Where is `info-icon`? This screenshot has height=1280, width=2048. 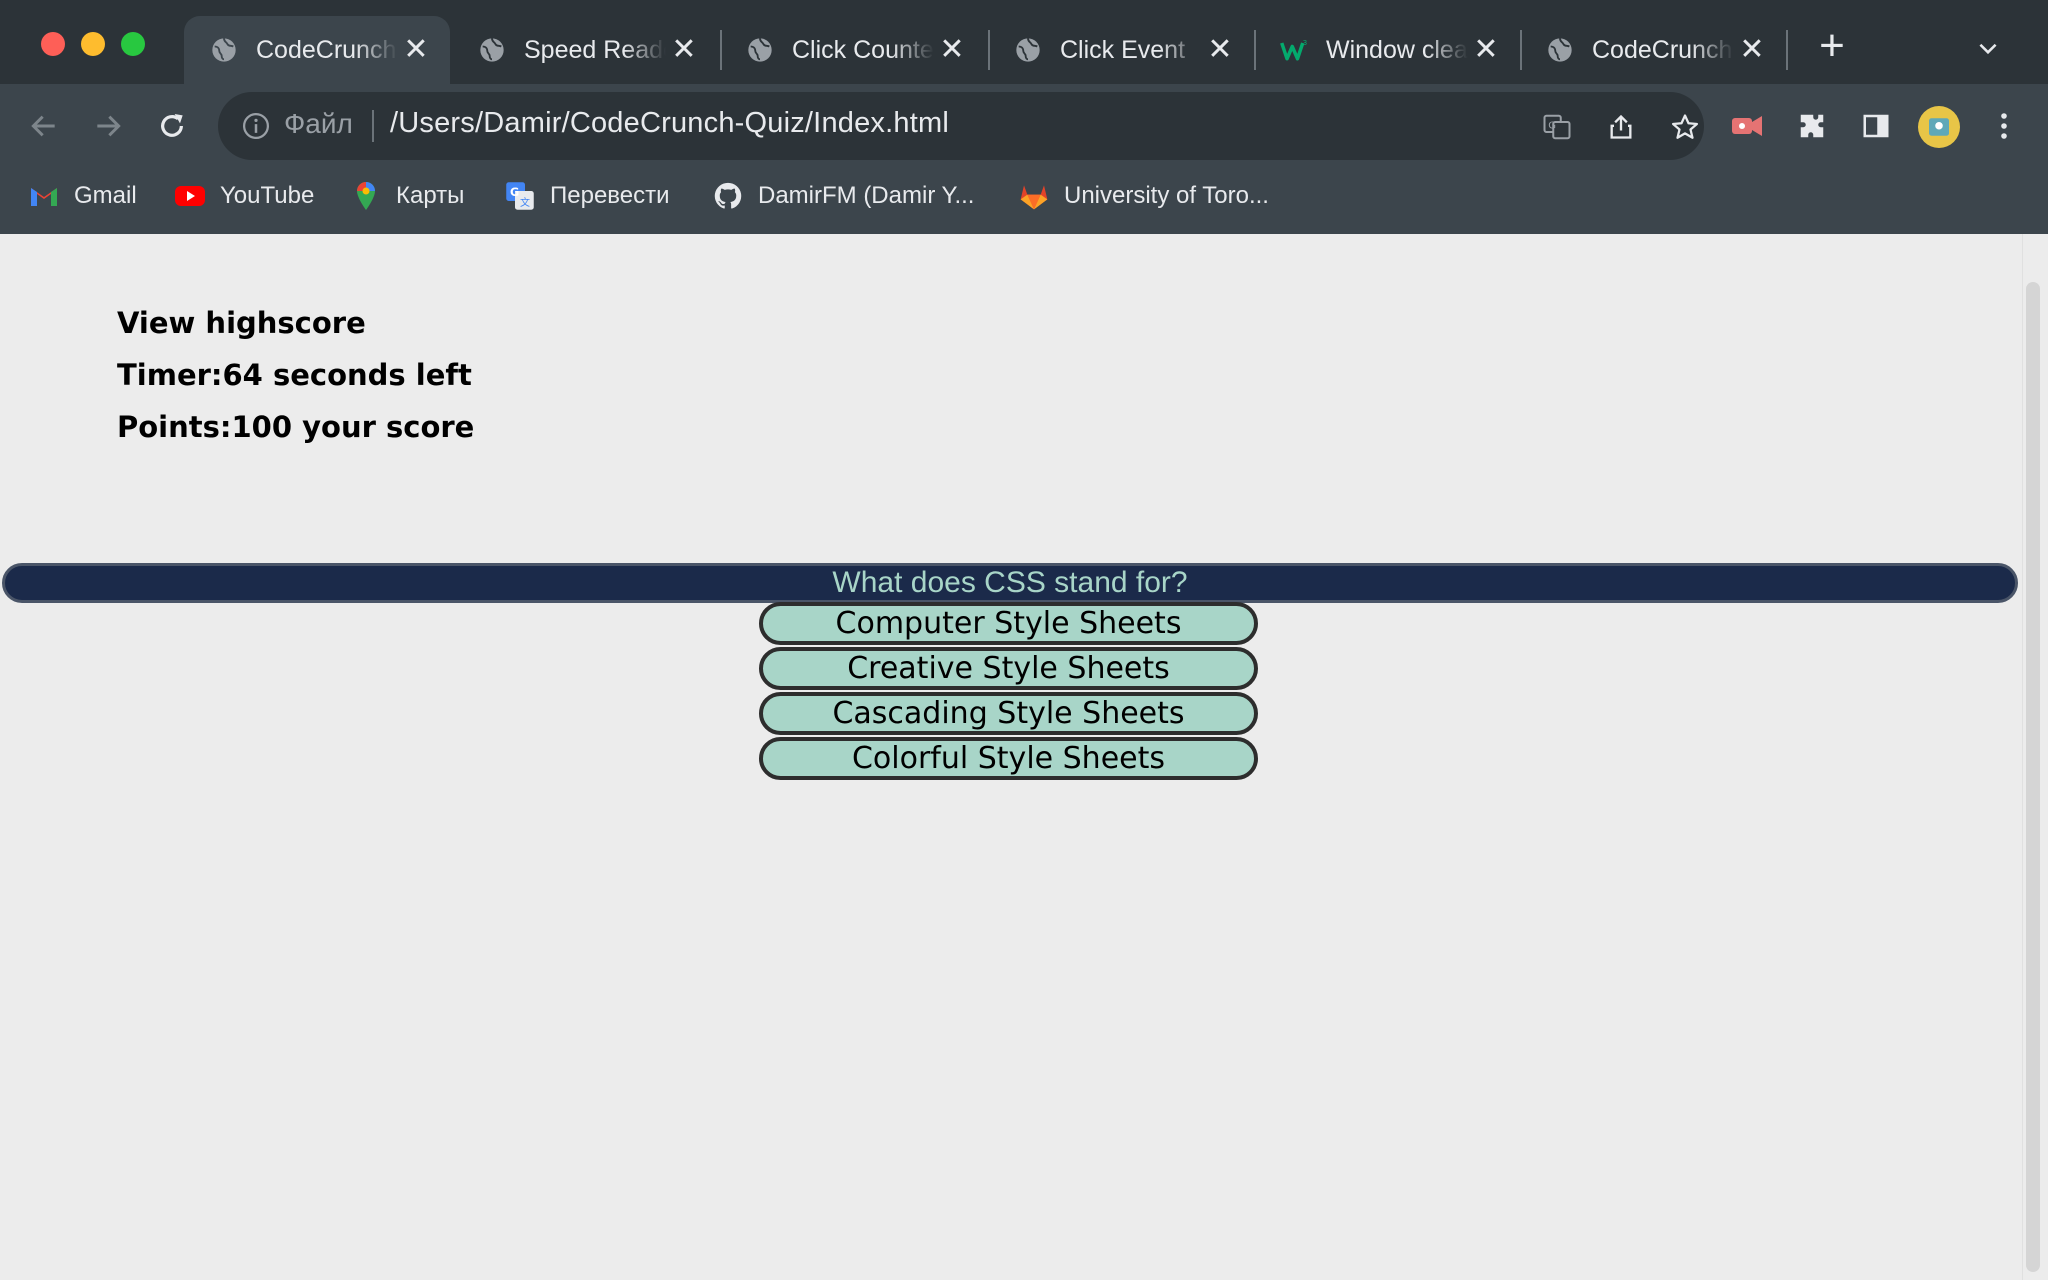
info-icon is located at coordinates (256, 126).